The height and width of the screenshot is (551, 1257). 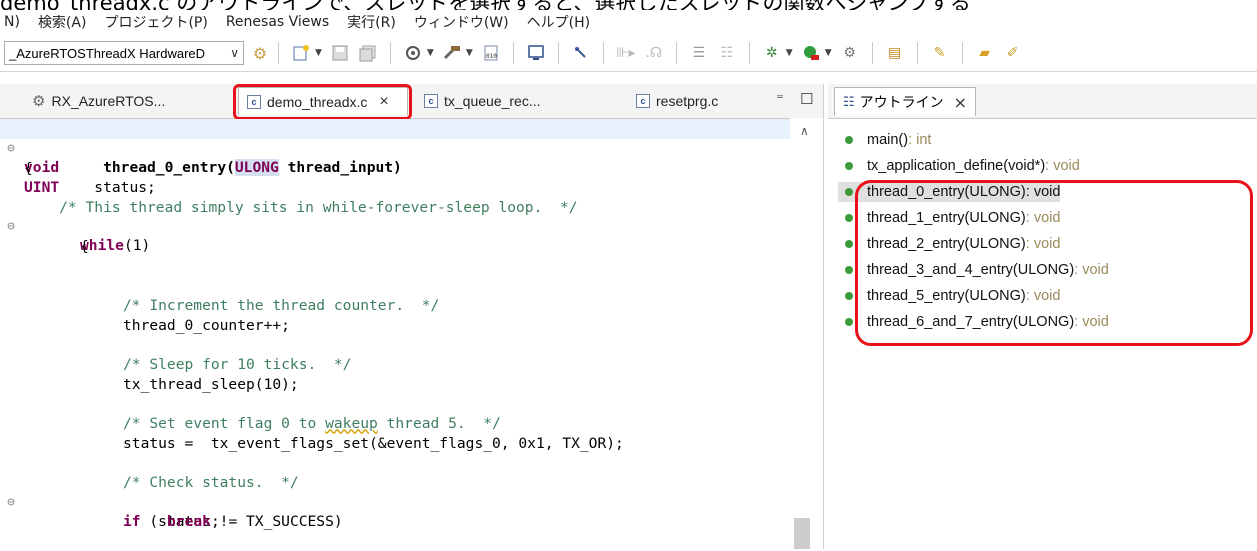 I want to click on tab-outline: ☷ アウトライン ×, so click(x=905, y=101).